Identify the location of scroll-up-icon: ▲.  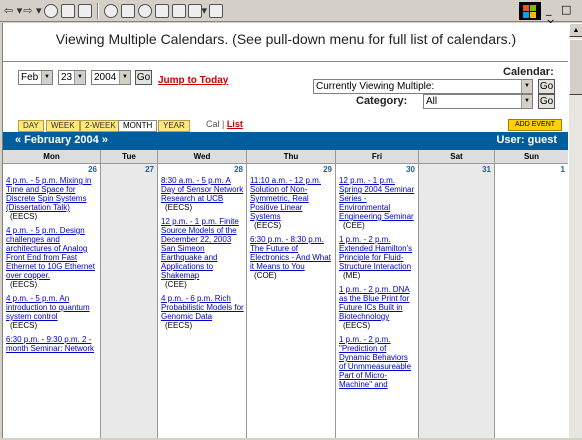
(575, 30).